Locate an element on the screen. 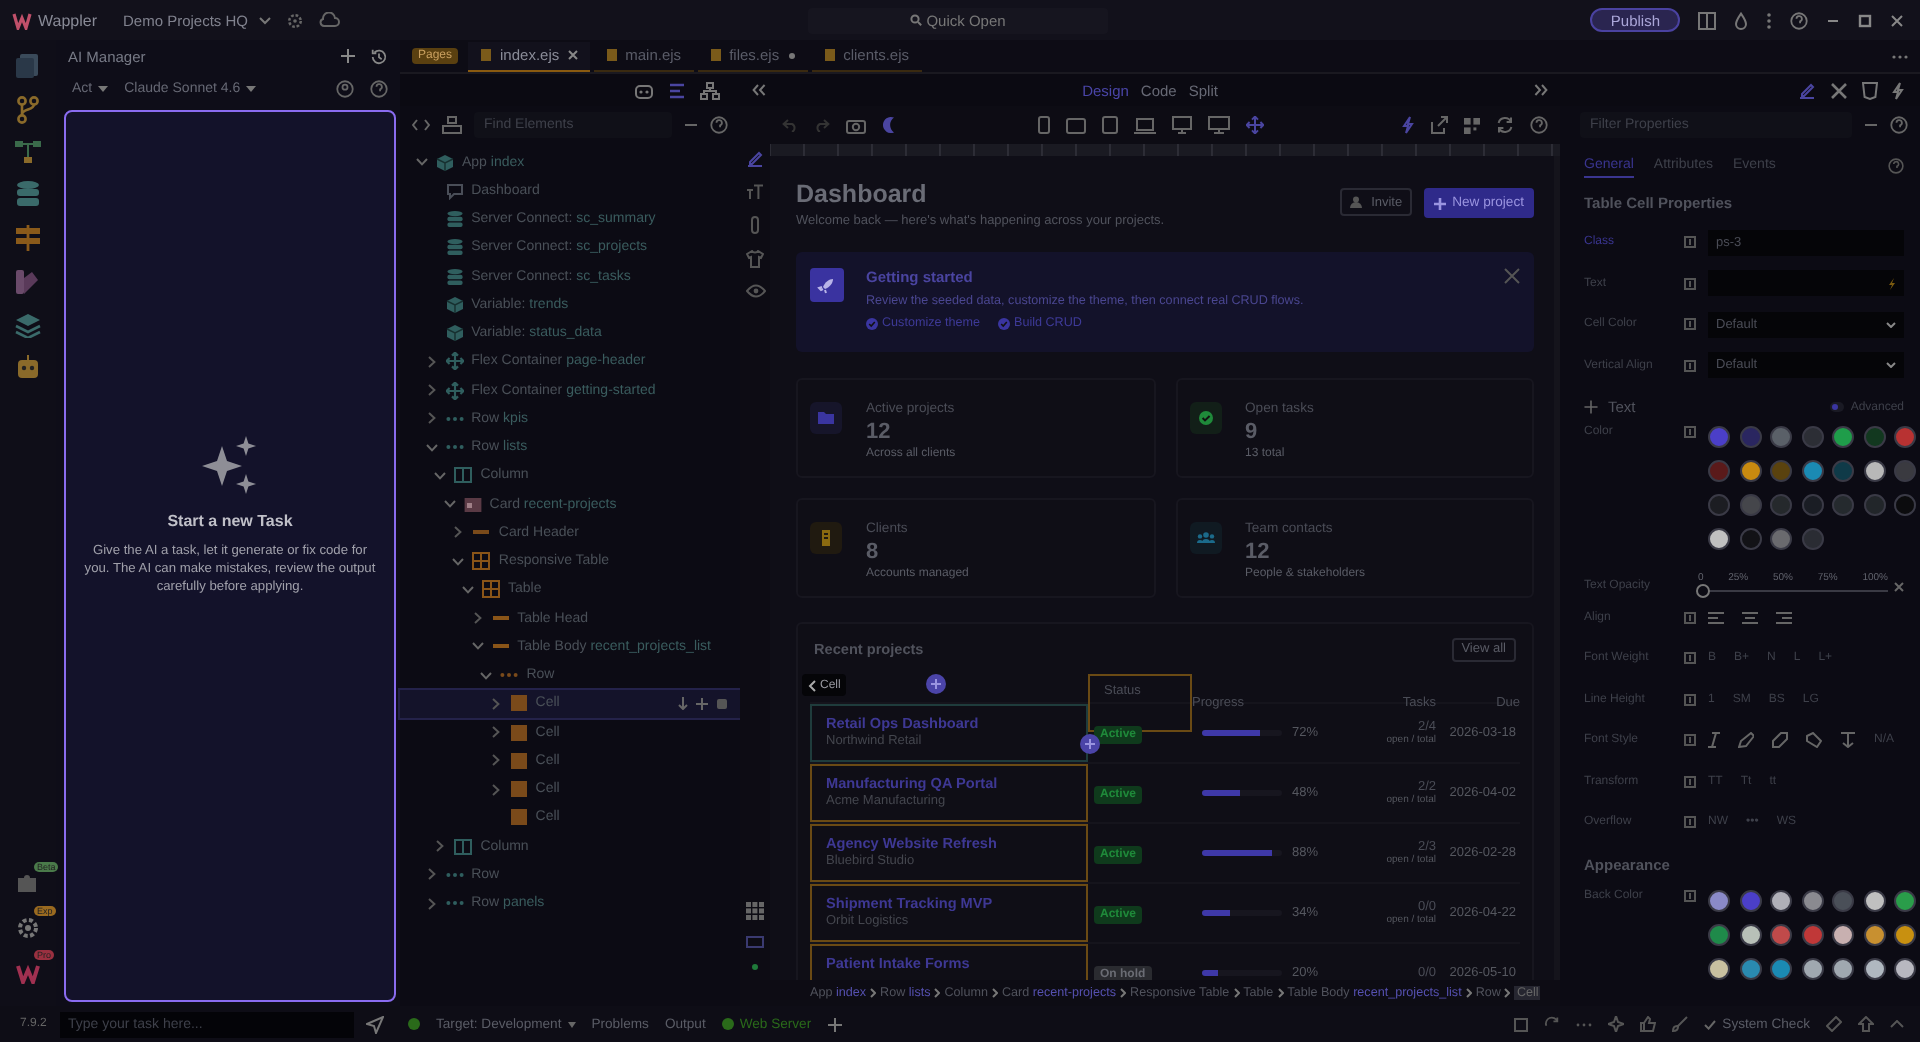 The width and height of the screenshot is (1920, 1042). app-name: Wappler is located at coordinates (67, 20).